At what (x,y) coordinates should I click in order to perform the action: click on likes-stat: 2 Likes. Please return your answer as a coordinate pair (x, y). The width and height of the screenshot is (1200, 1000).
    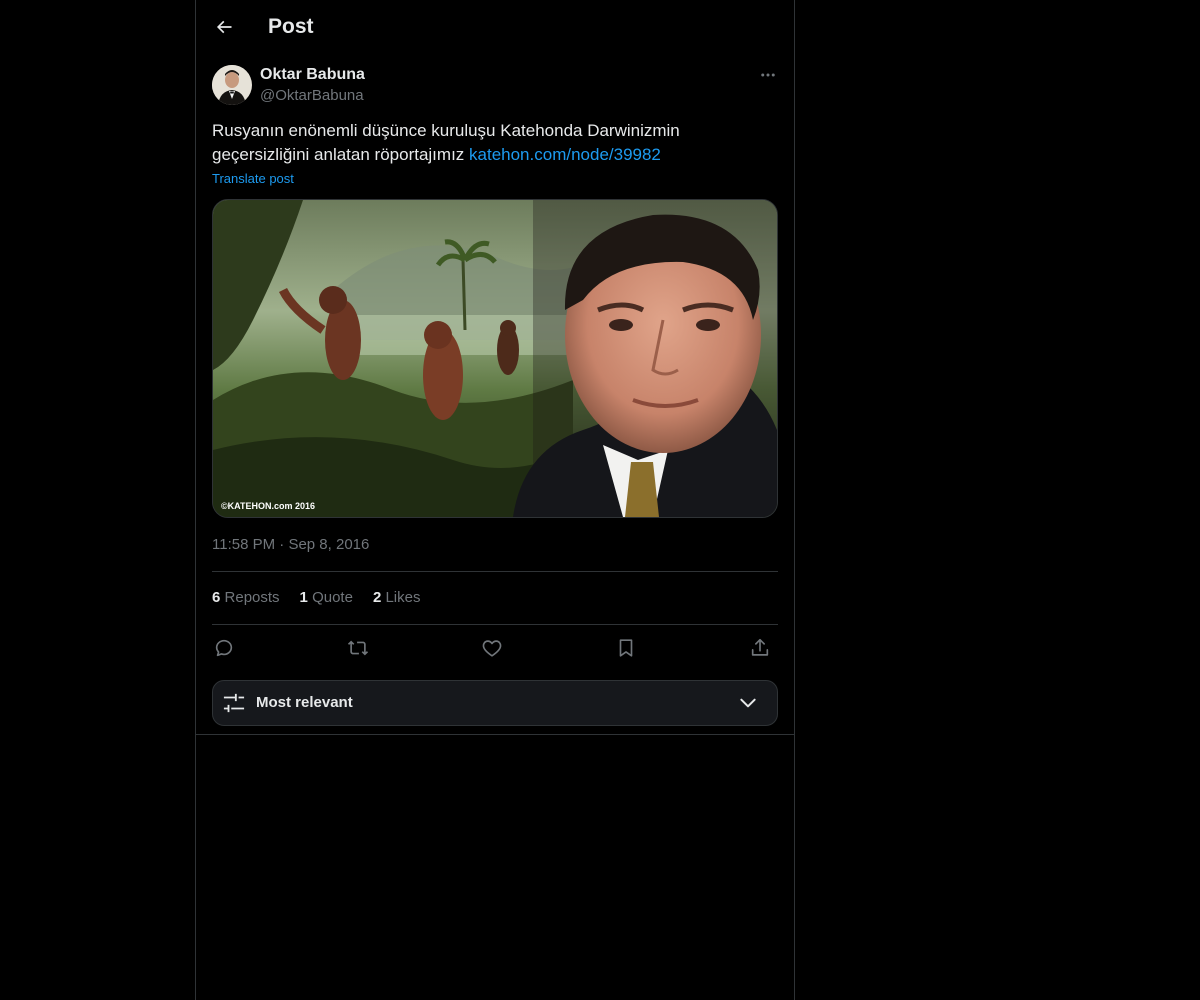
    Looking at the image, I should click on (397, 598).